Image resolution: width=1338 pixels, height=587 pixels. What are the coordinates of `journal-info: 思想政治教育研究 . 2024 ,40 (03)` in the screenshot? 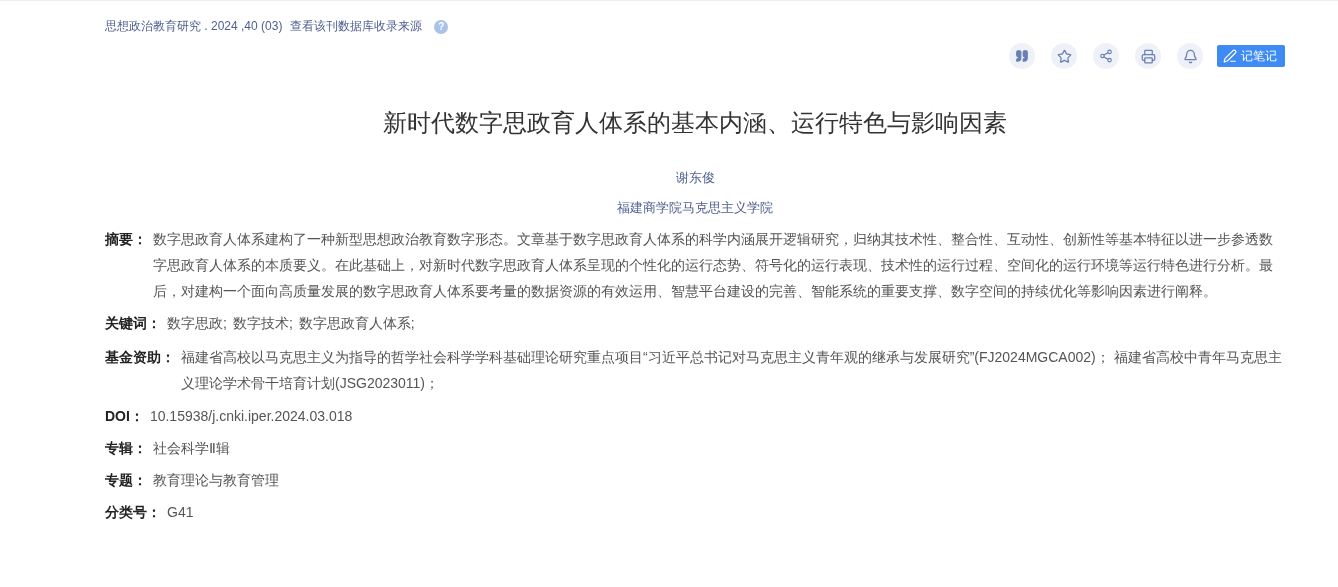 It's located at (194, 26).